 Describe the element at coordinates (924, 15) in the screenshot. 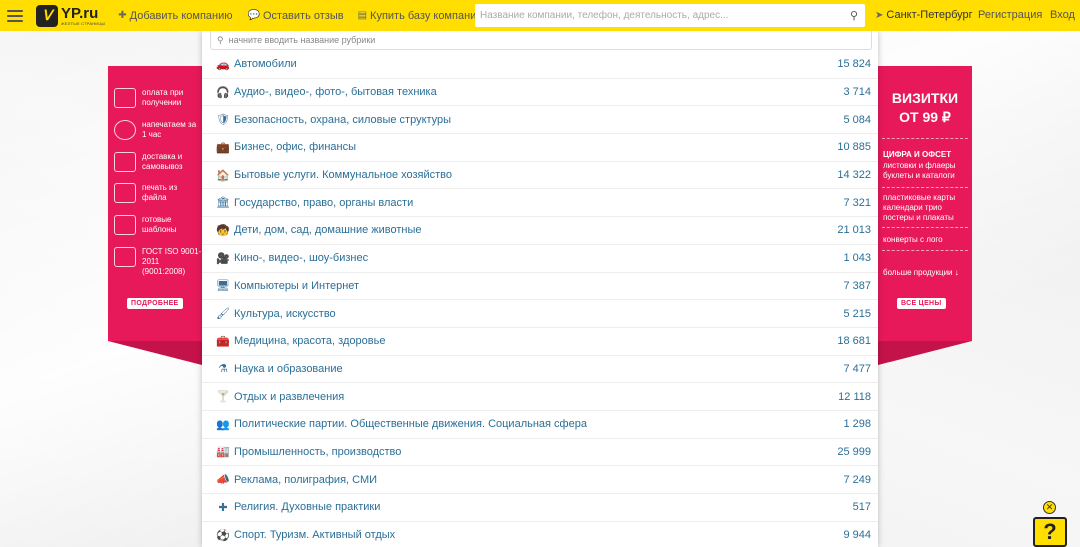

I see `city-selector: ➤ Санкт-Петербург` at that location.